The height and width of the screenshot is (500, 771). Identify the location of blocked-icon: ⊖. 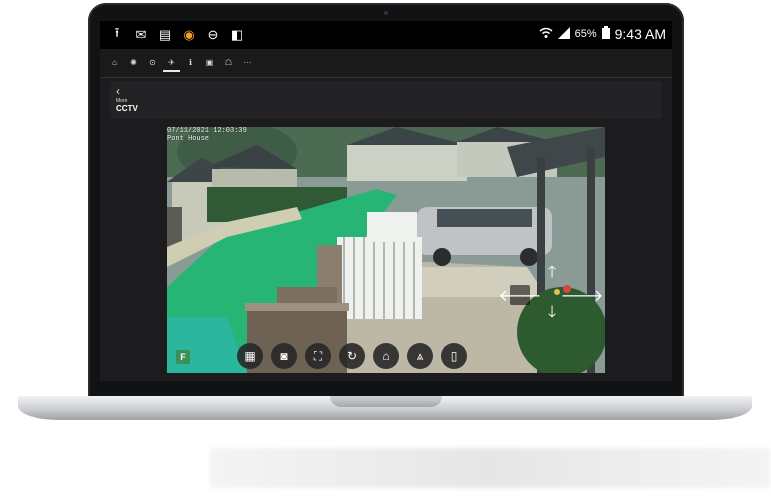
(213, 34).